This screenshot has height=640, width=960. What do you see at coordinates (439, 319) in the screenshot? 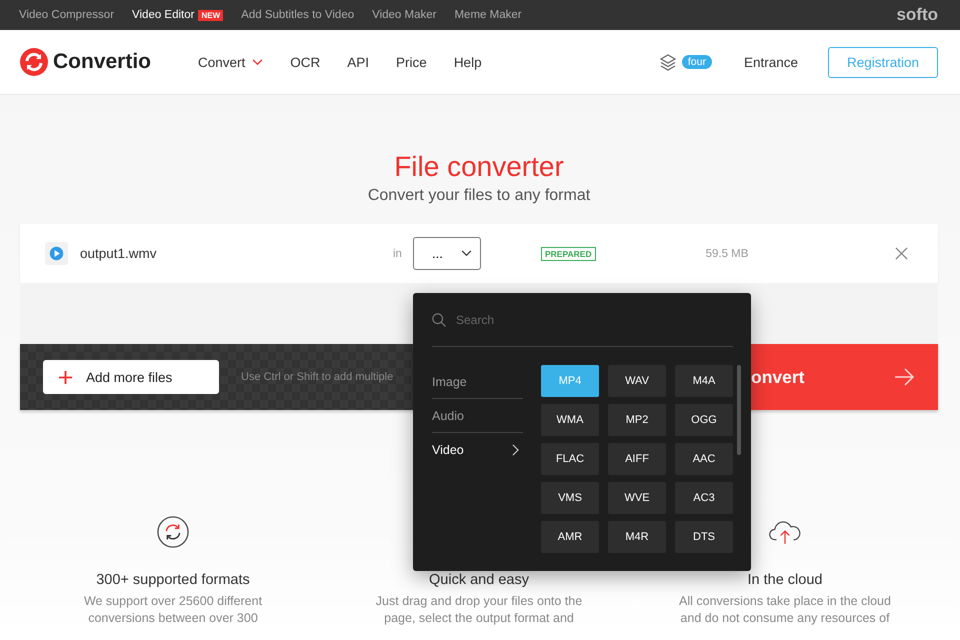
I see `search-icon` at bounding box center [439, 319].